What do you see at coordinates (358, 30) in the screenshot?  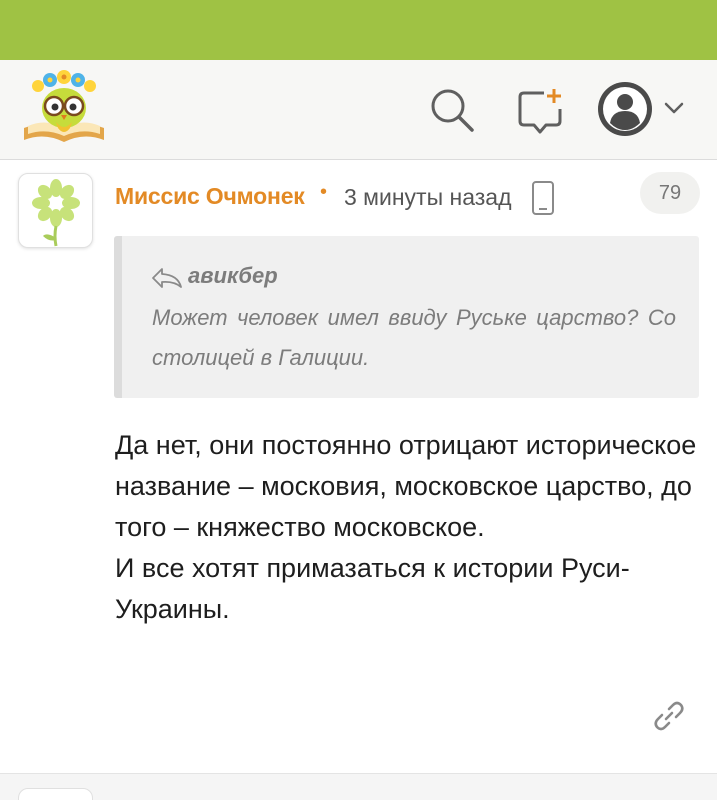 I see `top-bar` at bounding box center [358, 30].